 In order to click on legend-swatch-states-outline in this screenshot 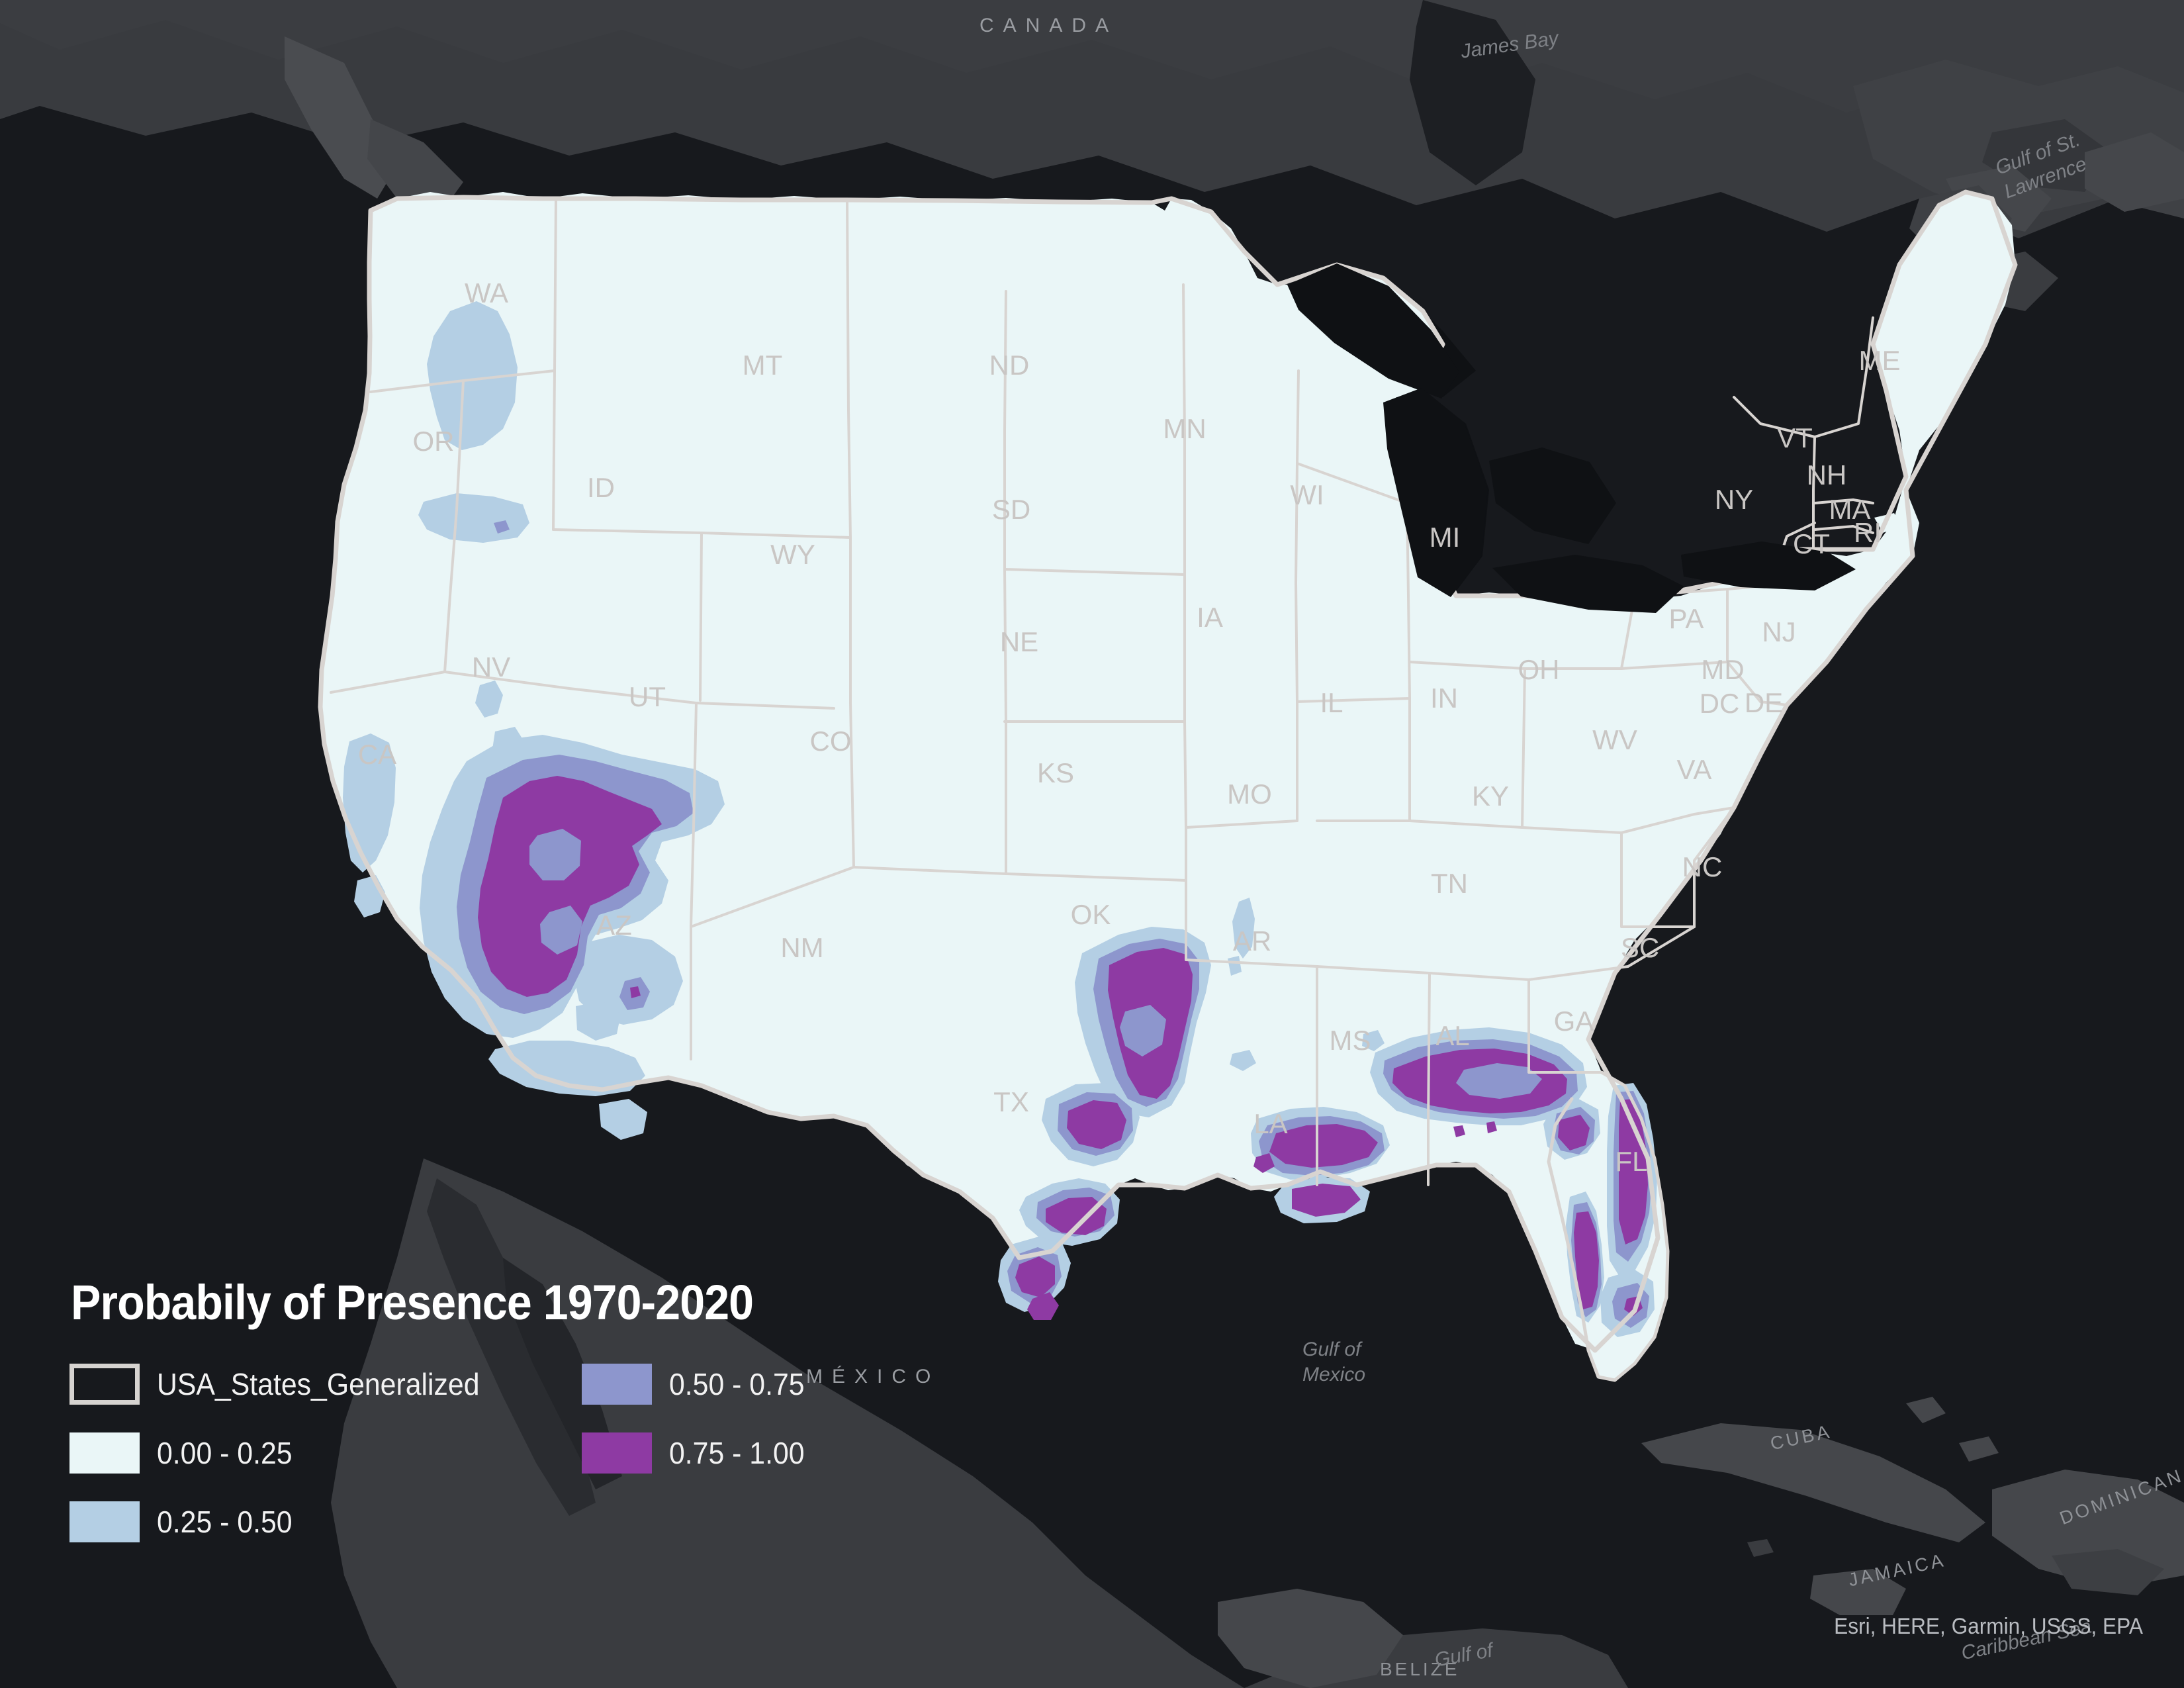, I will do `click(105, 1384)`.